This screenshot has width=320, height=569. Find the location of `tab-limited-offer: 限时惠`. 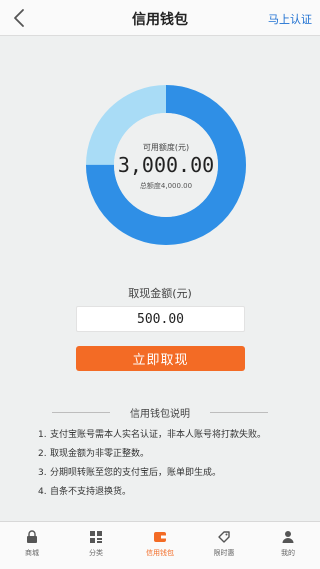

tab-limited-offer: 限时惠 is located at coordinates (224, 545).